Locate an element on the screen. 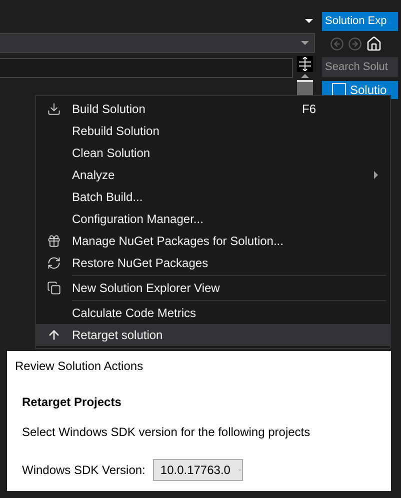  dialog-title: Review Solution Actions is located at coordinates (79, 366).